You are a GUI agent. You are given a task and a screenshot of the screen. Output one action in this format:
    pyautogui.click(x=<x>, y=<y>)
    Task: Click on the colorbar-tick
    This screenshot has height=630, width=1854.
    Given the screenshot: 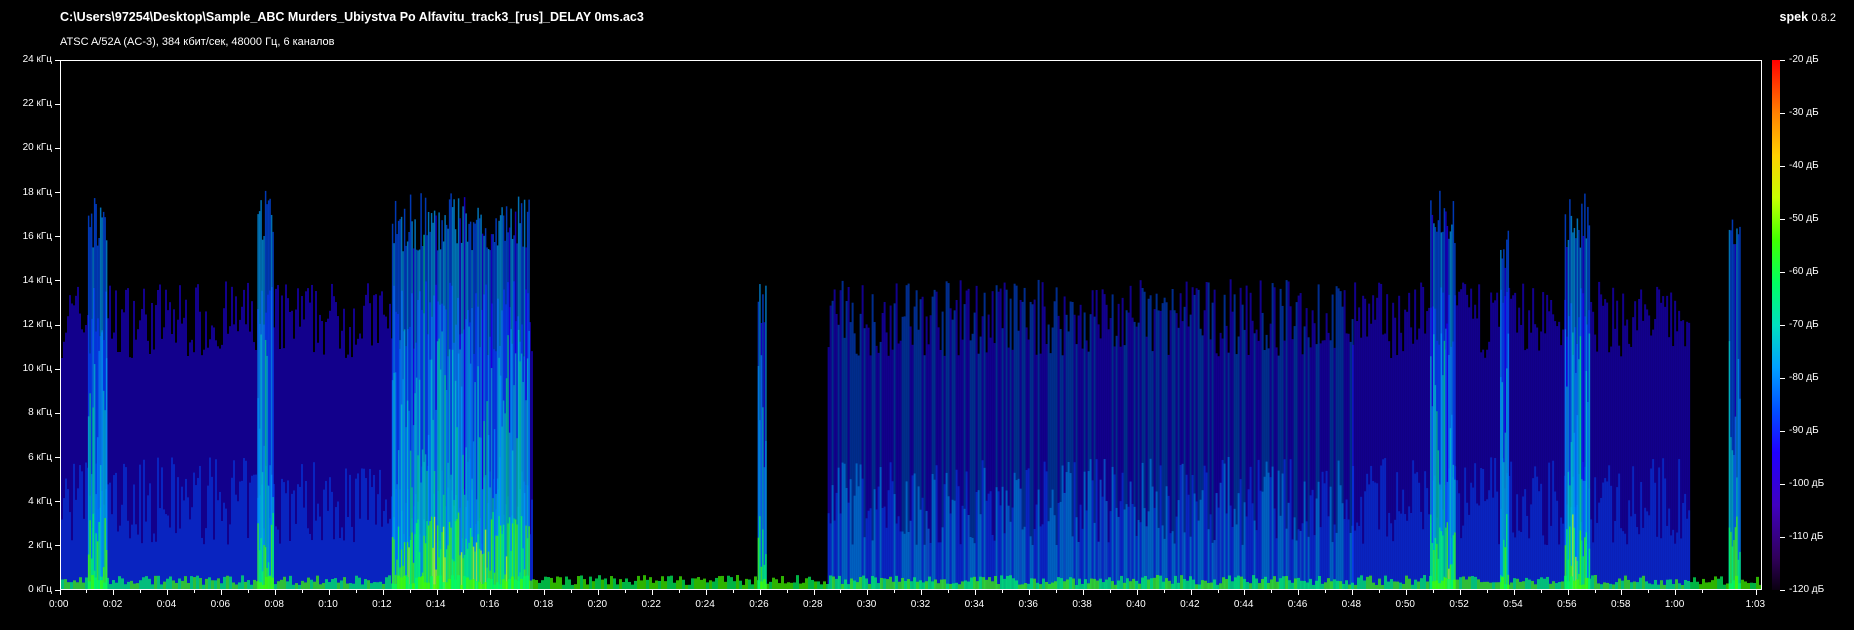 What is the action you would take?
    pyautogui.click(x=1782, y=590)
    